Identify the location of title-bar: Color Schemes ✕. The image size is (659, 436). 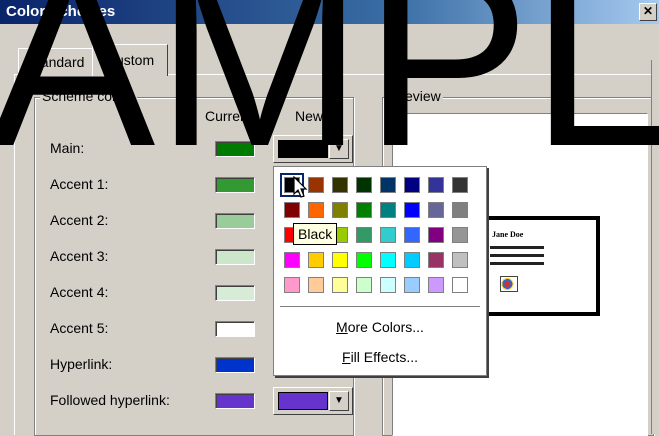
(329, 12).